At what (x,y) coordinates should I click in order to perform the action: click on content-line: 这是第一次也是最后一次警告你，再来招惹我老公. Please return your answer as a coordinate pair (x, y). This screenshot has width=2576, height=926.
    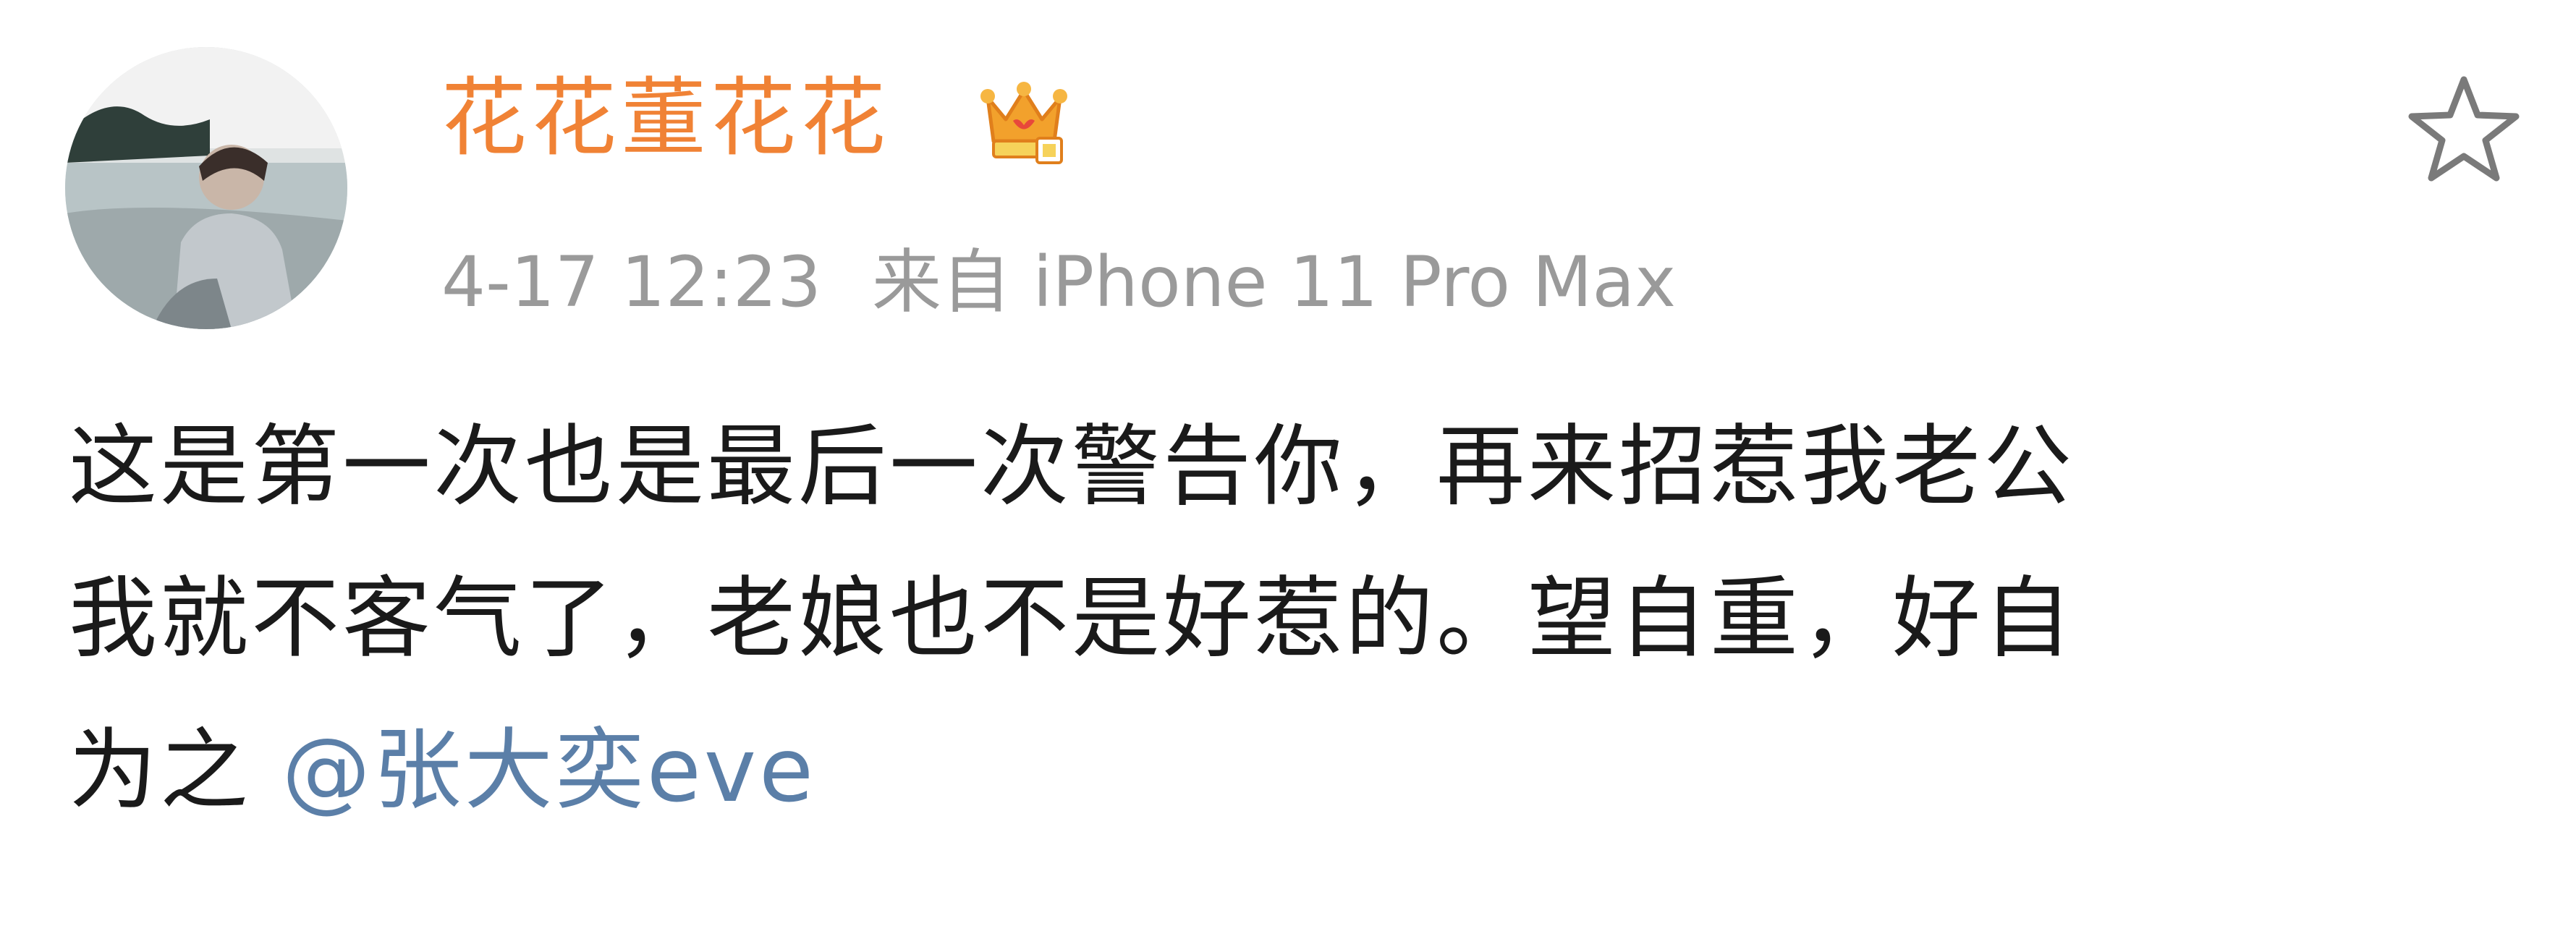
    Looking at the image, I should click on (1072, 466).